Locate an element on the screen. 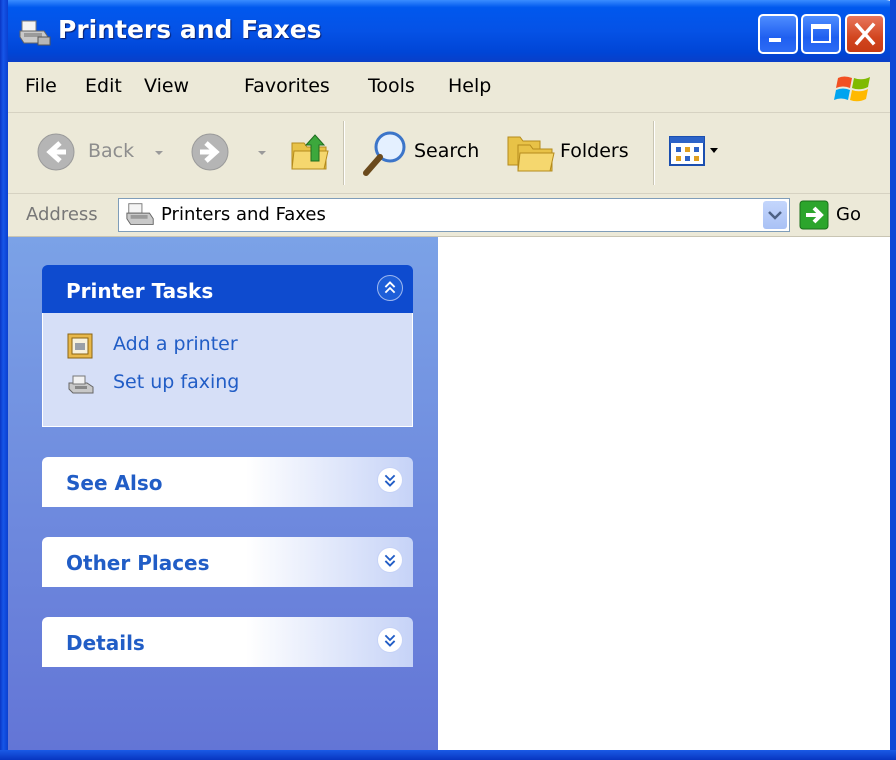 Image resolution: width=896 pixels, height=760 pixels. back-label: Back is located at coordinates (111, 151).